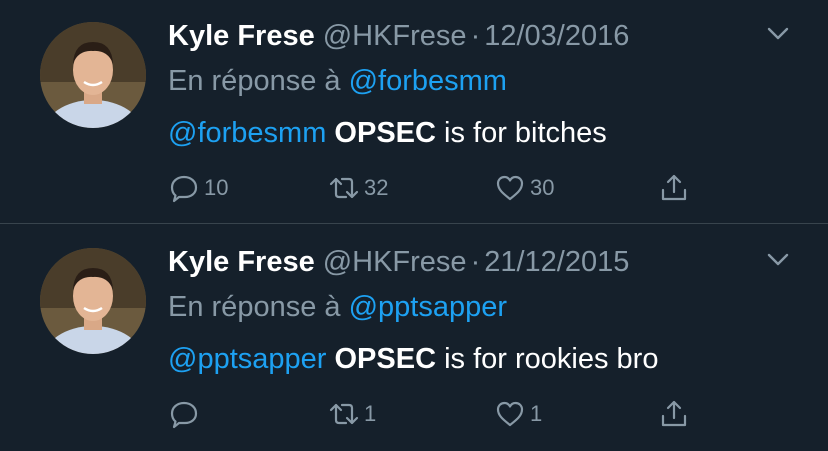  I want to click on tweet-text: @pptsapper OPSEC is for rookies bro, so click(413, 359).